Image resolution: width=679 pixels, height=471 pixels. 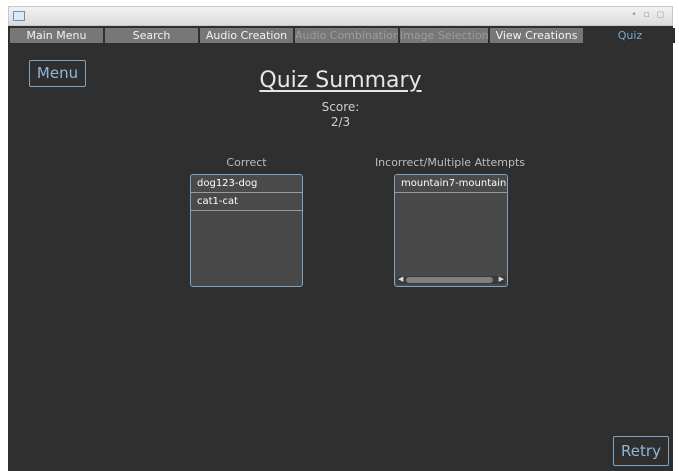 What do you see at coordinates (400, 279) in the screenshot?
I see `chevron-left-icon: ◀` at bounding box center [400, 279].